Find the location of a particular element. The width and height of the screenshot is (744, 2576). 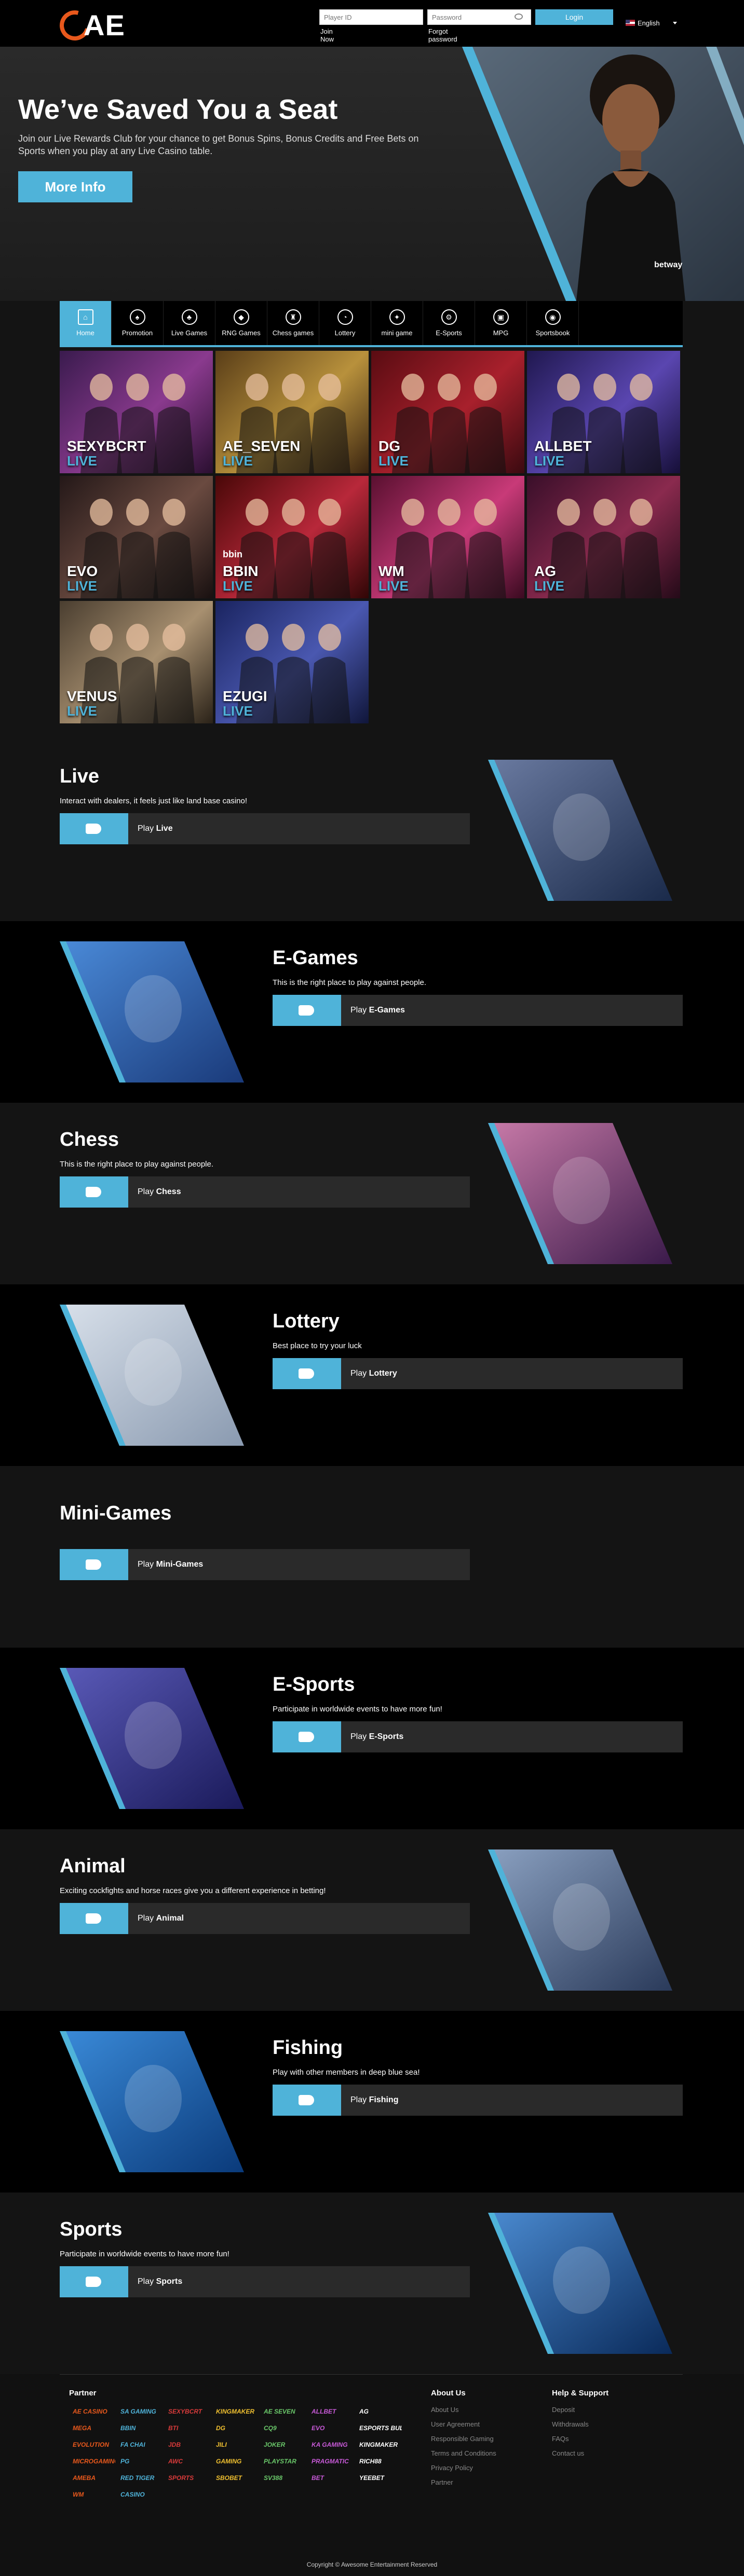

about-title: About Us is located at coordinates (449, 2393).